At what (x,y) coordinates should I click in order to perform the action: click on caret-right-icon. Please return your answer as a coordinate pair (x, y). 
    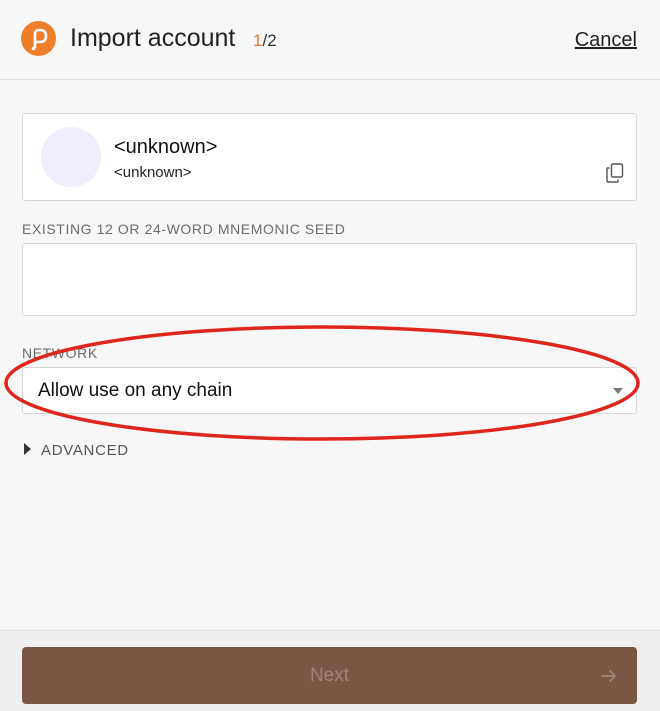
    Looking at the image, I should click on (27, 449).